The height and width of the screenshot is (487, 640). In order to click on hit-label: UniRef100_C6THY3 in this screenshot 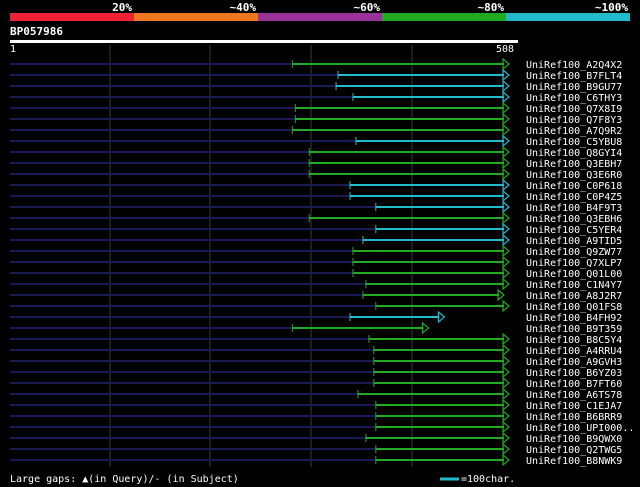, I will do `click(574, 98)`.